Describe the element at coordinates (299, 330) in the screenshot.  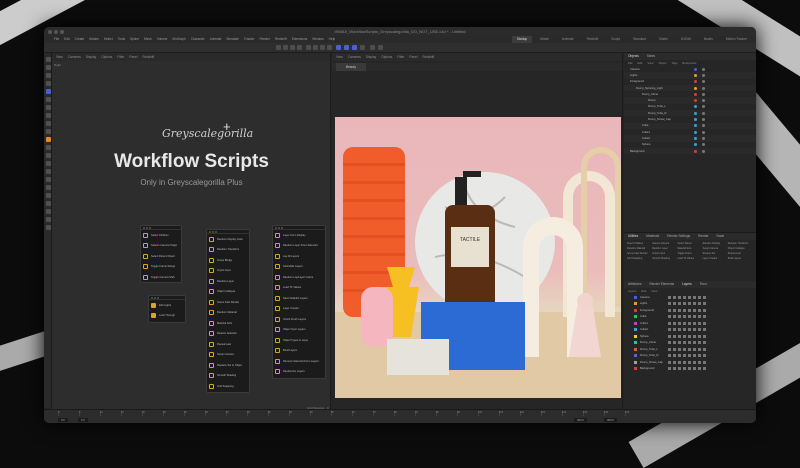
I see `script-button: Object Sync Layers` at that location.